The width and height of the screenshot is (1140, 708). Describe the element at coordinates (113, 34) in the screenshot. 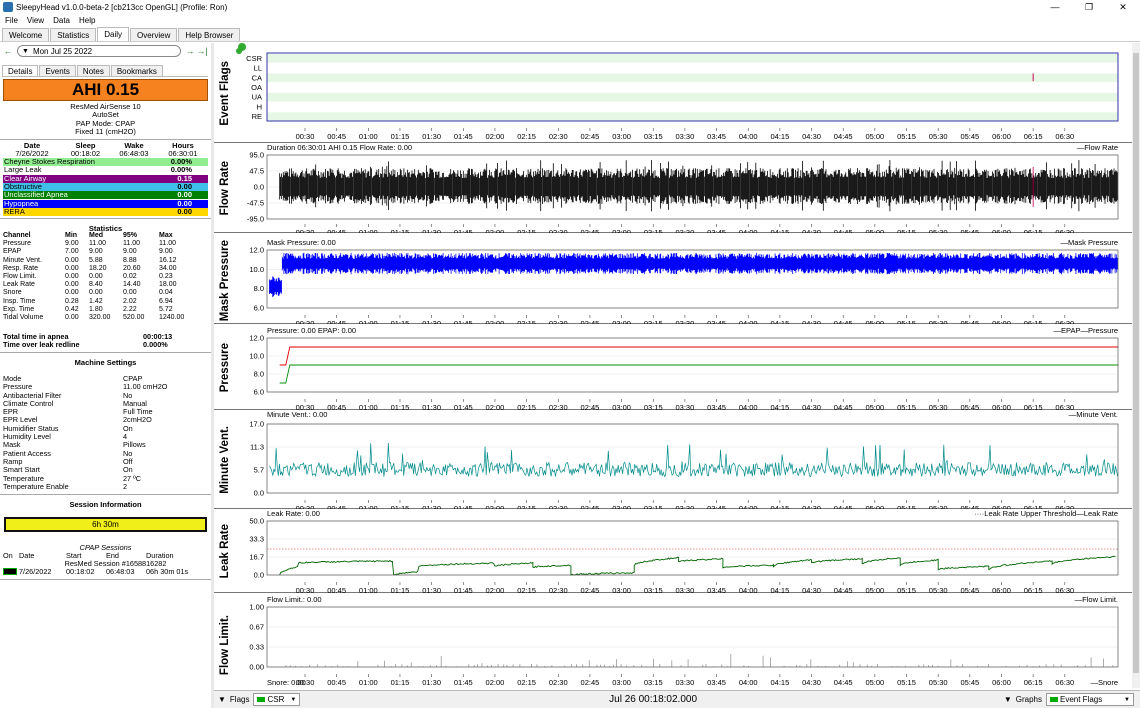

I see `tab-daily: Daily` at that location.